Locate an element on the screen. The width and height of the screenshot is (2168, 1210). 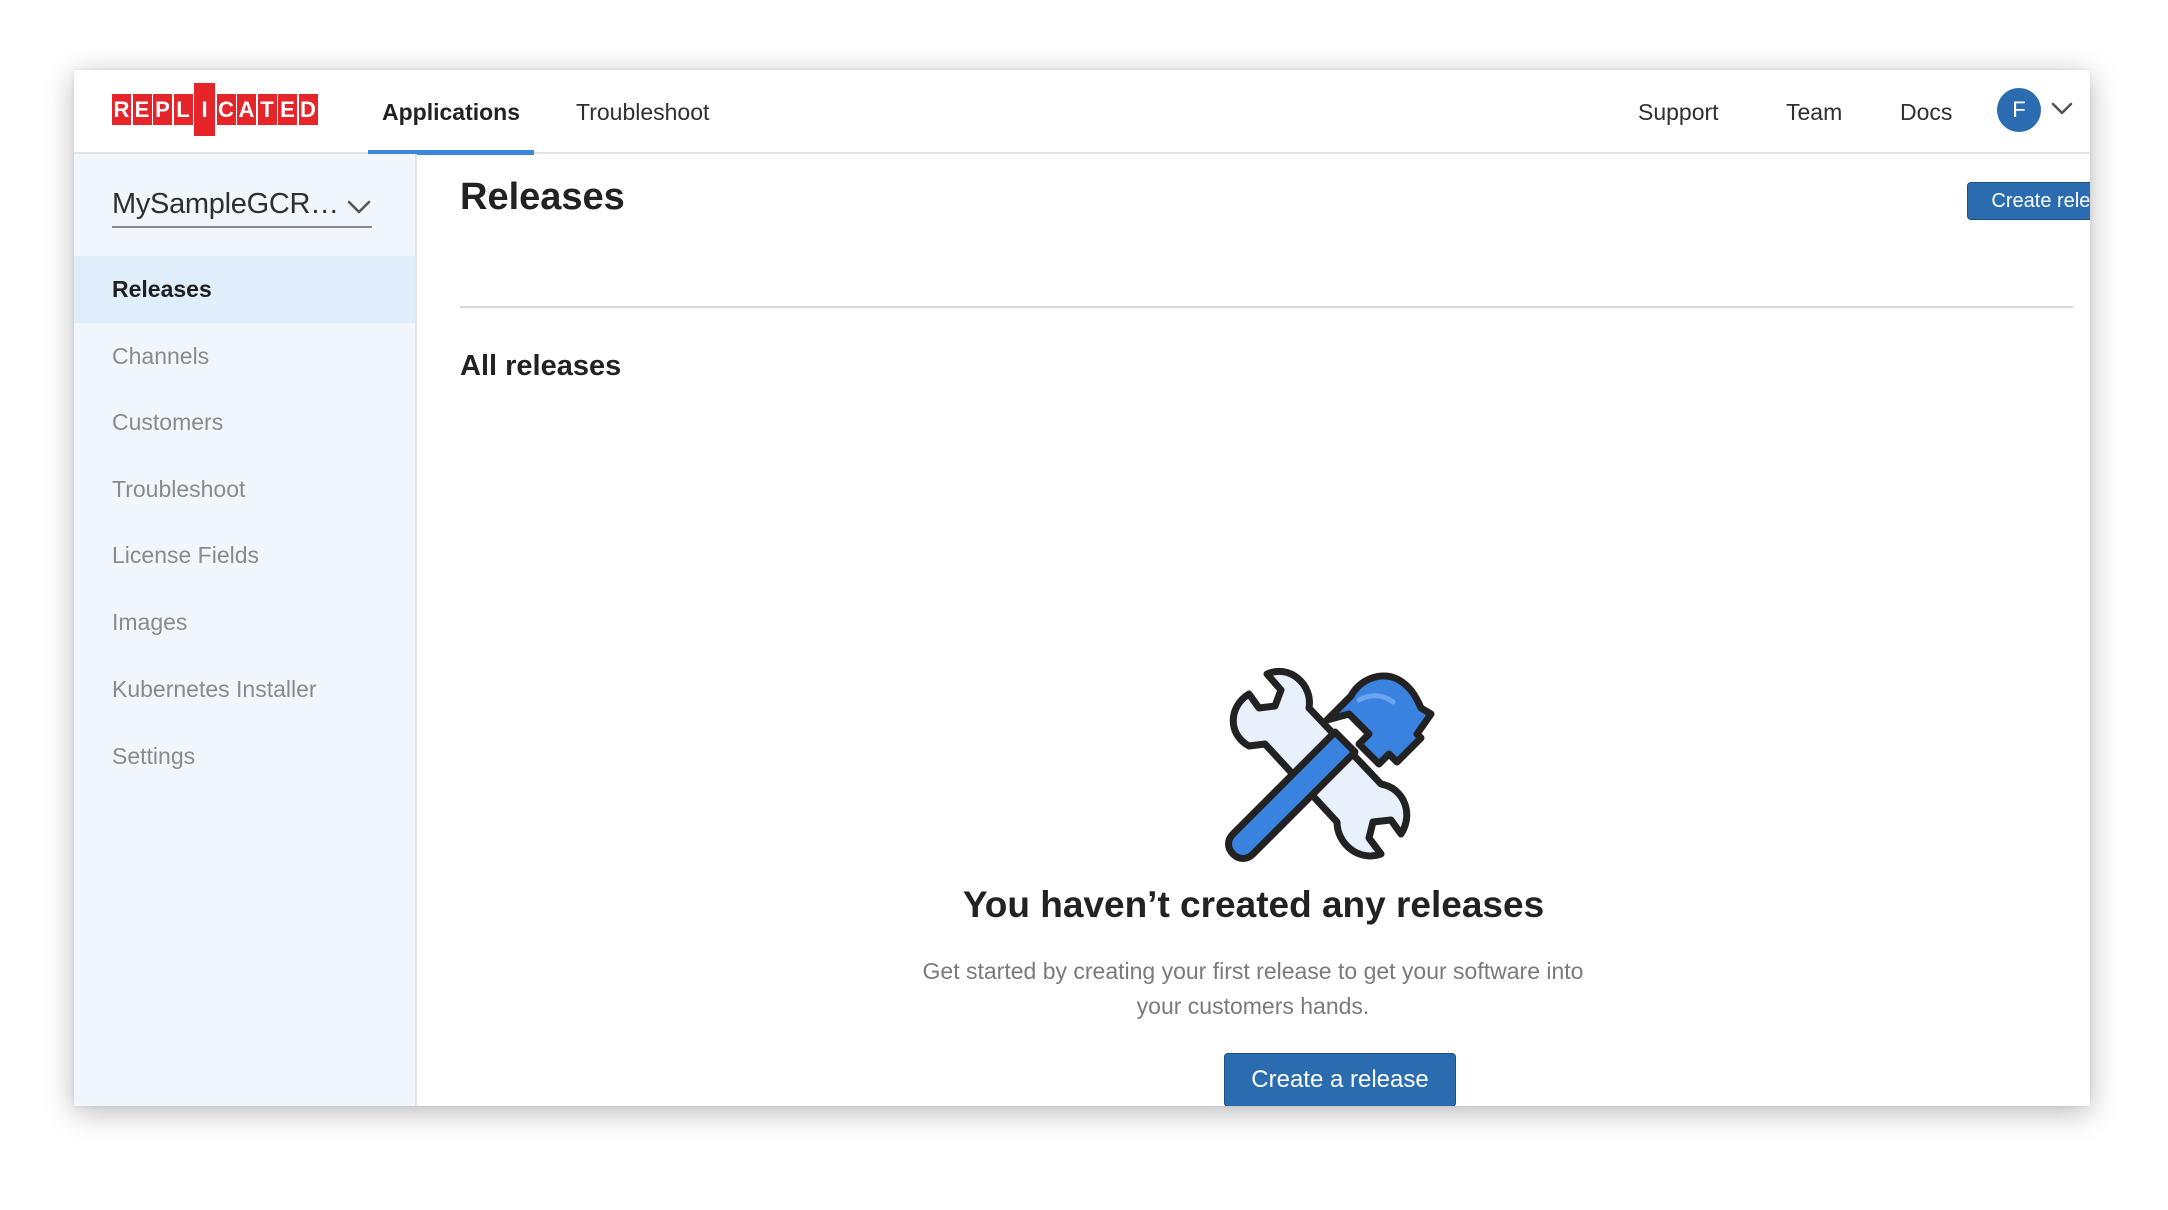
tools-icon is located at coordinates (1330, 764).